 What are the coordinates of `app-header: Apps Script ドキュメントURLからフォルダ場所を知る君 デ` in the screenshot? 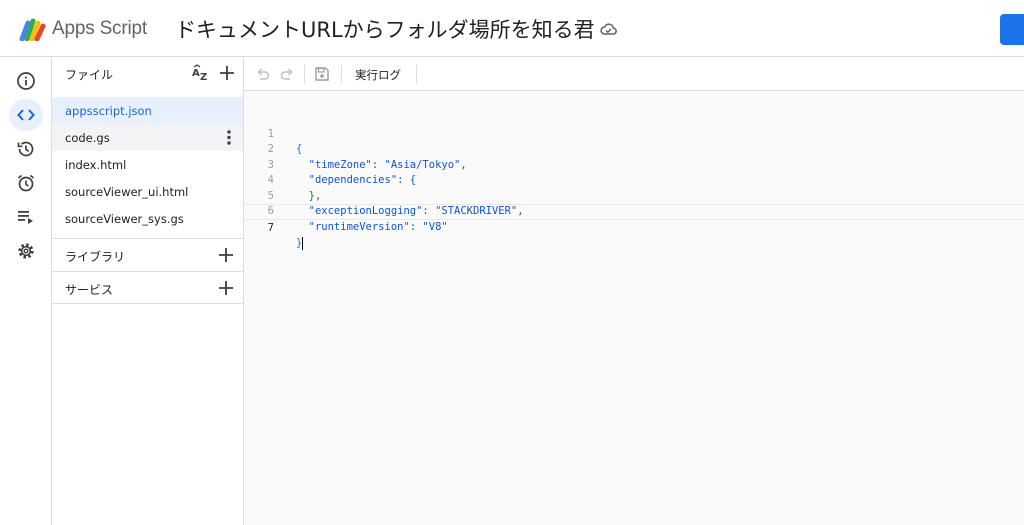 It's located at (512, 28).